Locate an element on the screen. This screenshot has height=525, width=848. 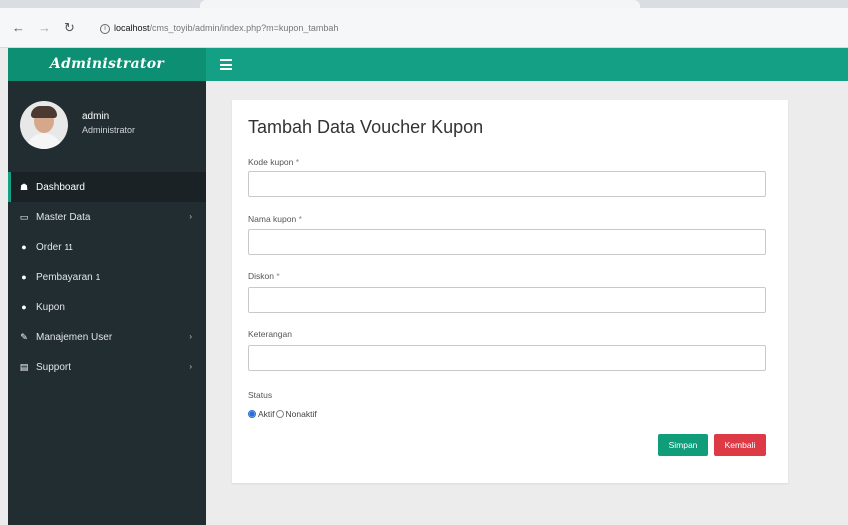
diskon-input is located at coordinates (507, 300).